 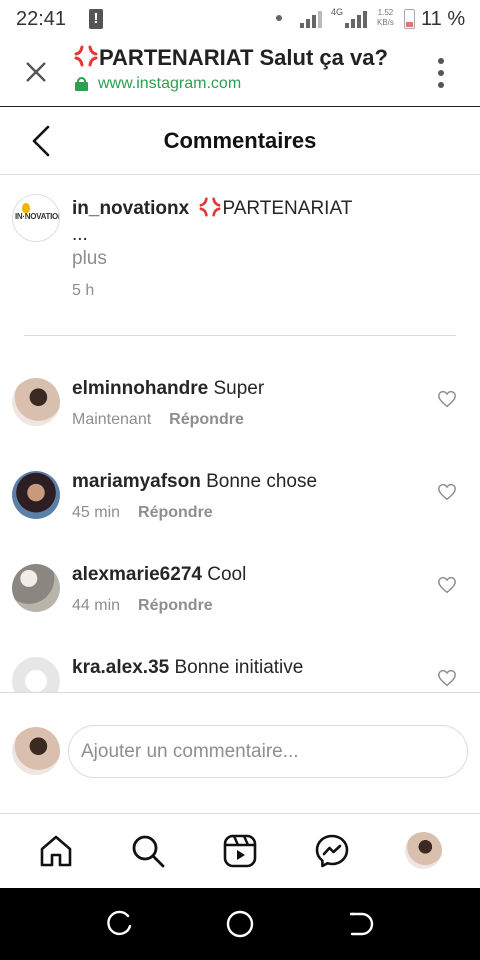 I want to click on network-speed: 1.52 KB/s, so click(x=385, y=18).